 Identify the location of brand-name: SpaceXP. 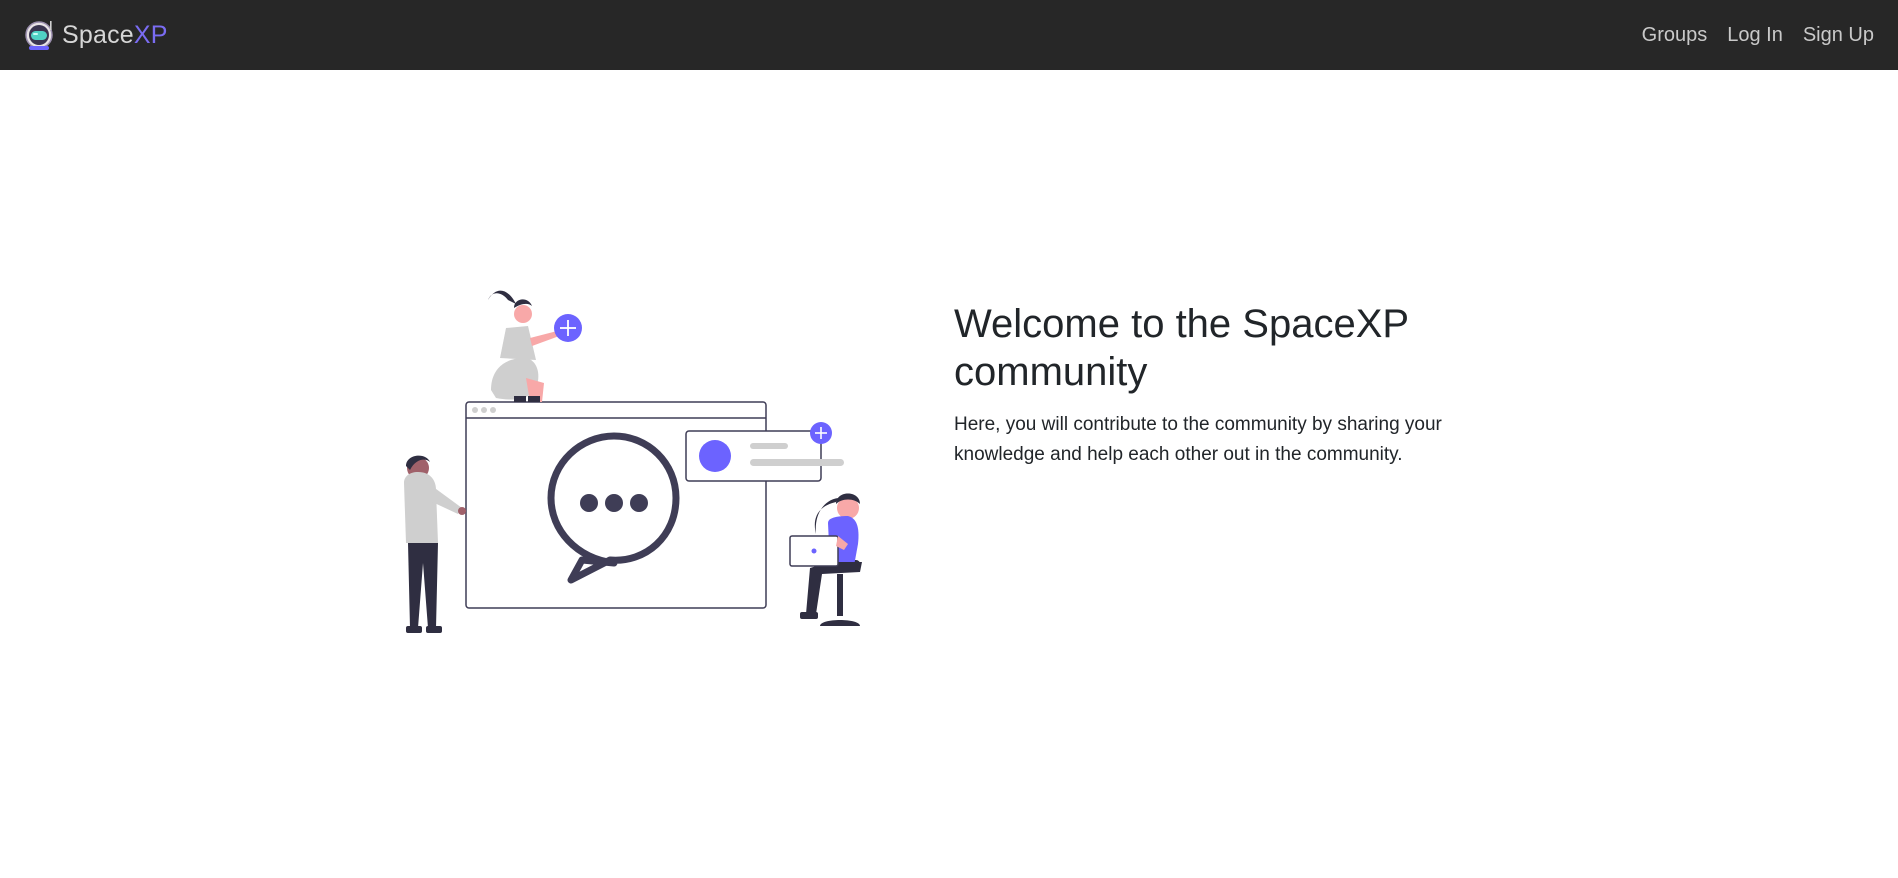
(115, 35).